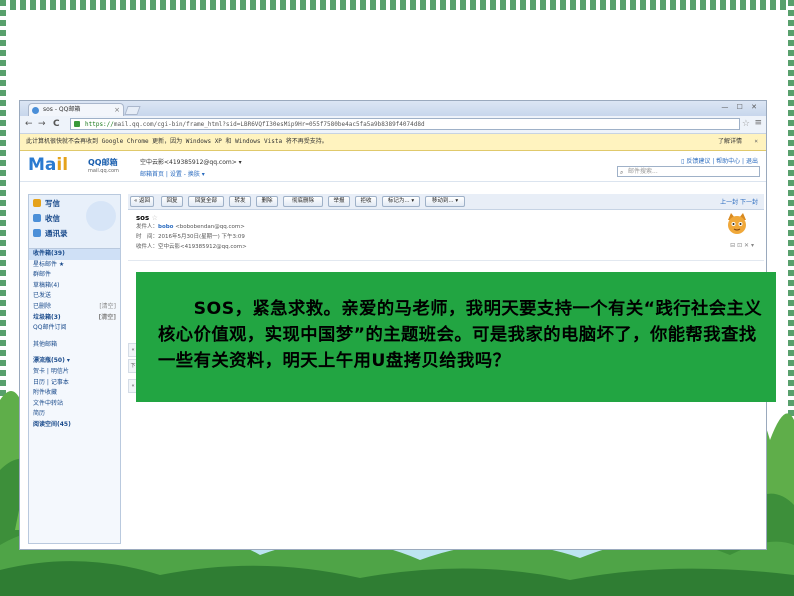  What do you see at coordinates (201, 237) in the screenshot?
I see `time-value: 2016年5月30日(星期一) 下午3:09` at bounding box center [201, 237].